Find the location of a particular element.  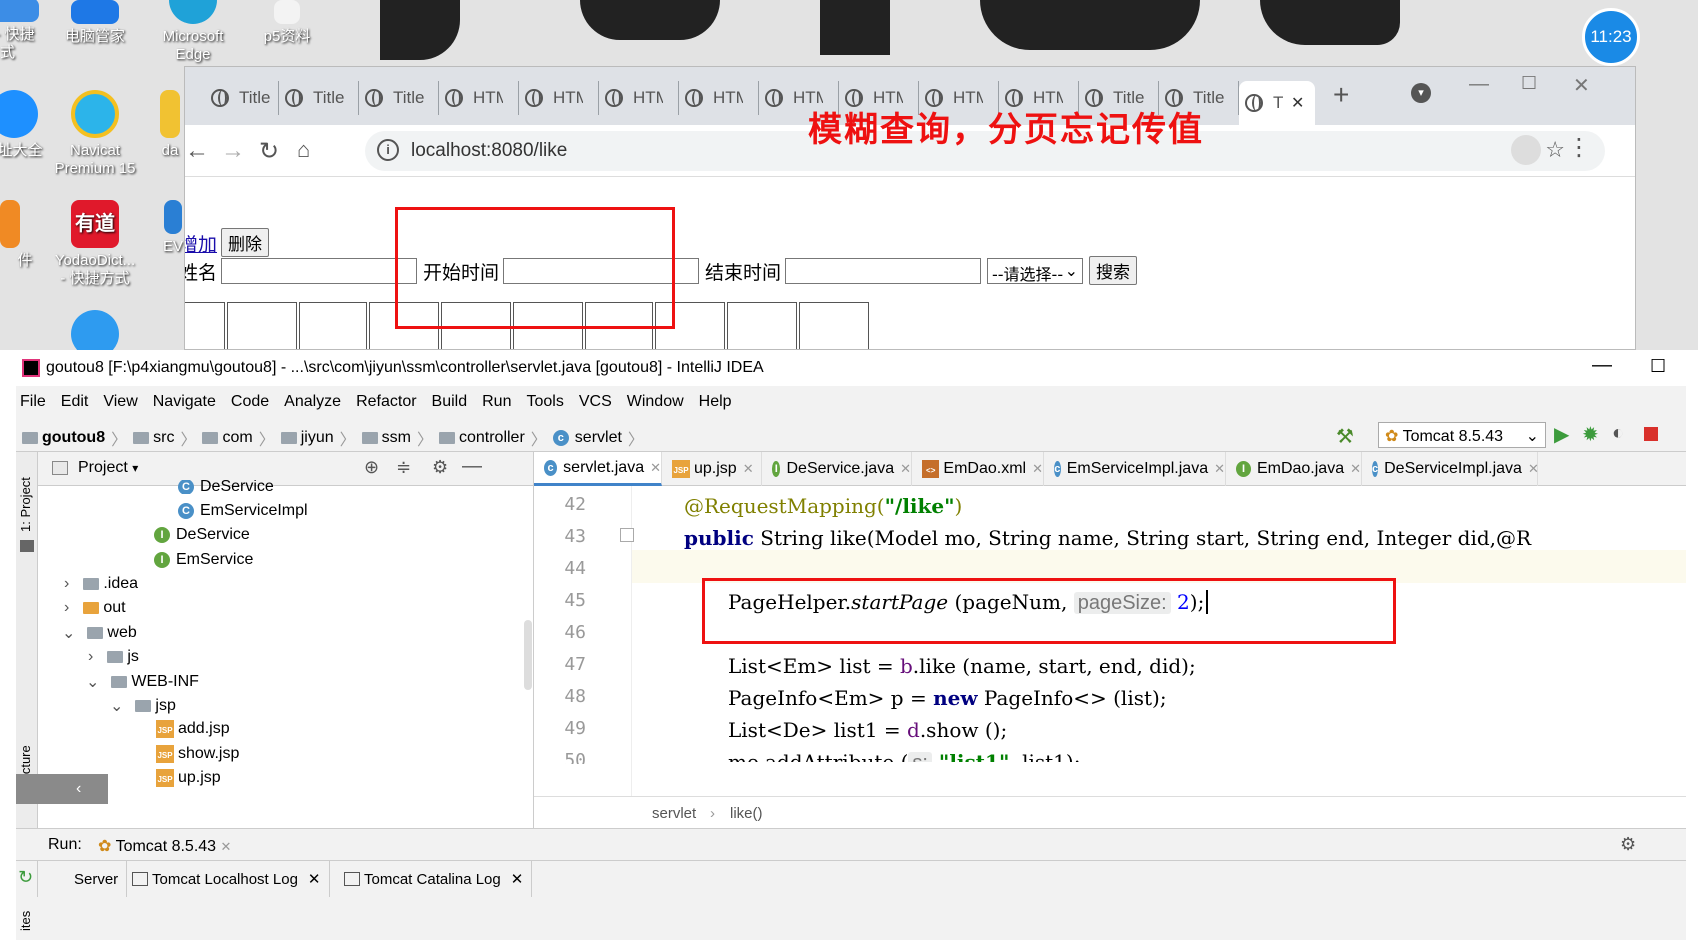

editor-tab: <> EmDao.xml ✕ is located at coordinates (978, 469).